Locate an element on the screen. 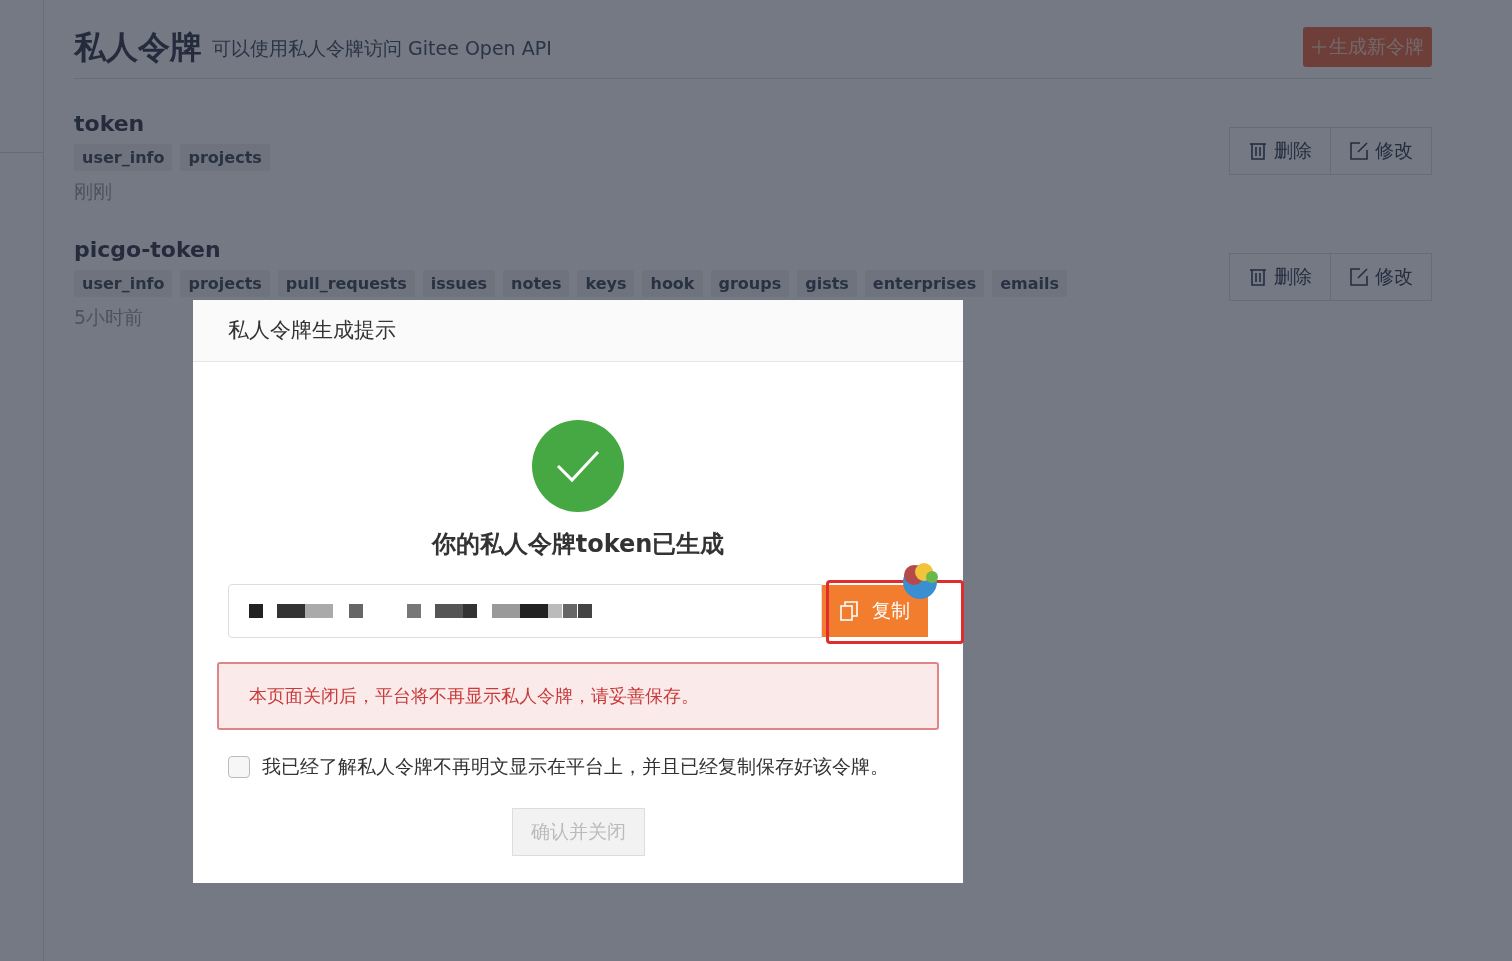  warning-message: 本页面关闭后，平台将不再显示私人令牌，请妥善保存。 is located at coordinates (578, 696).